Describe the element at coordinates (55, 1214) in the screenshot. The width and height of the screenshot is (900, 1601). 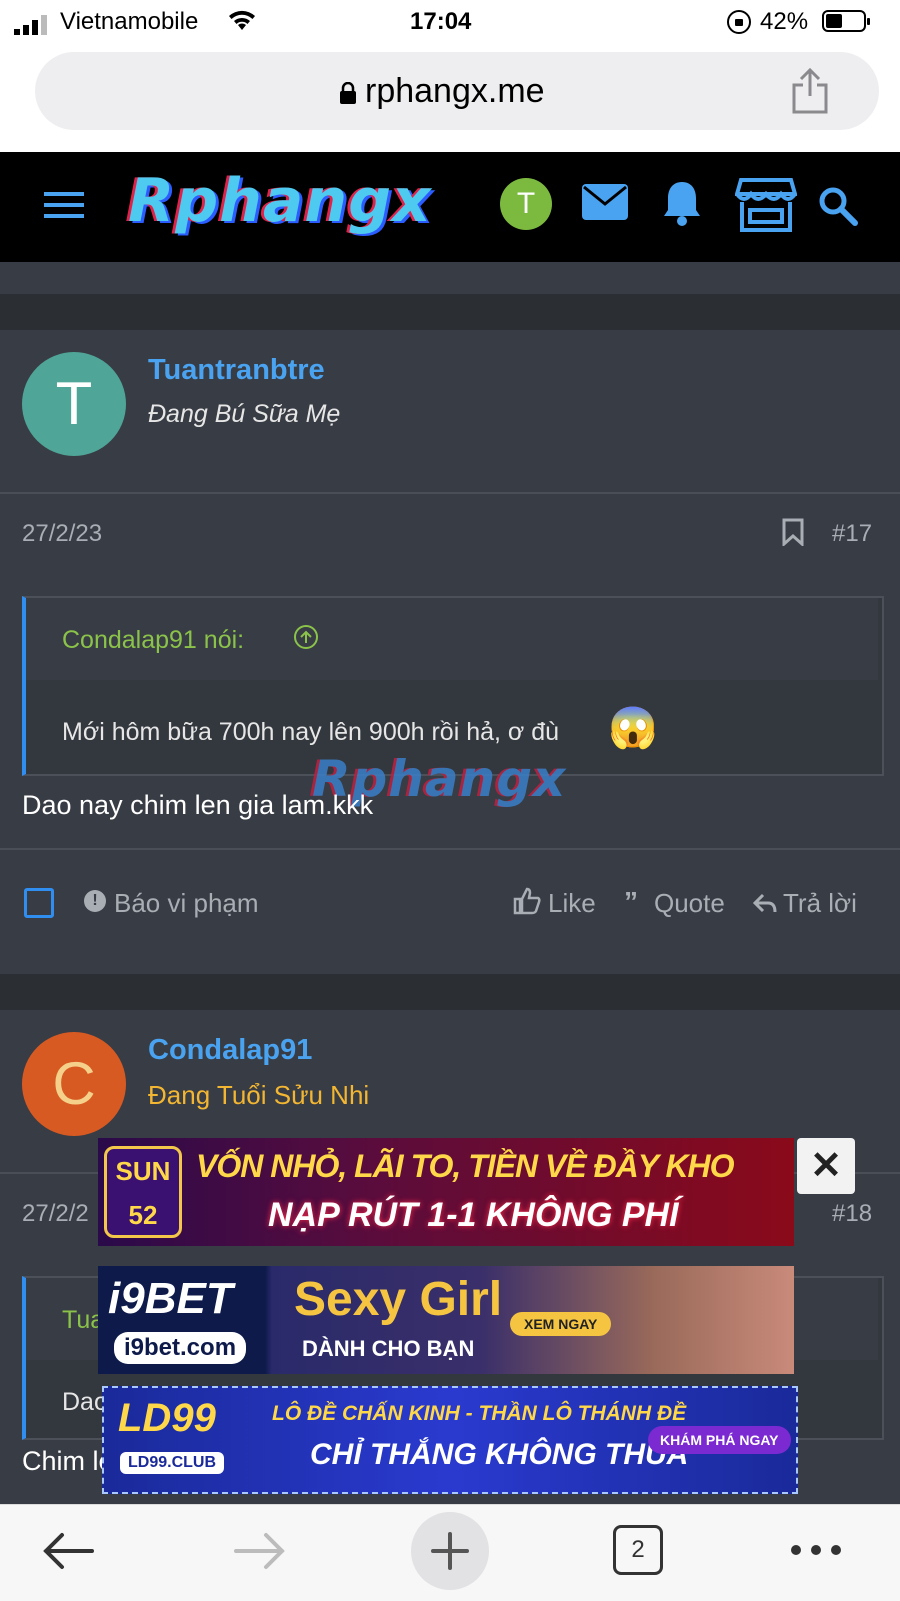
I see `post-date: 27/2/2` at that location.